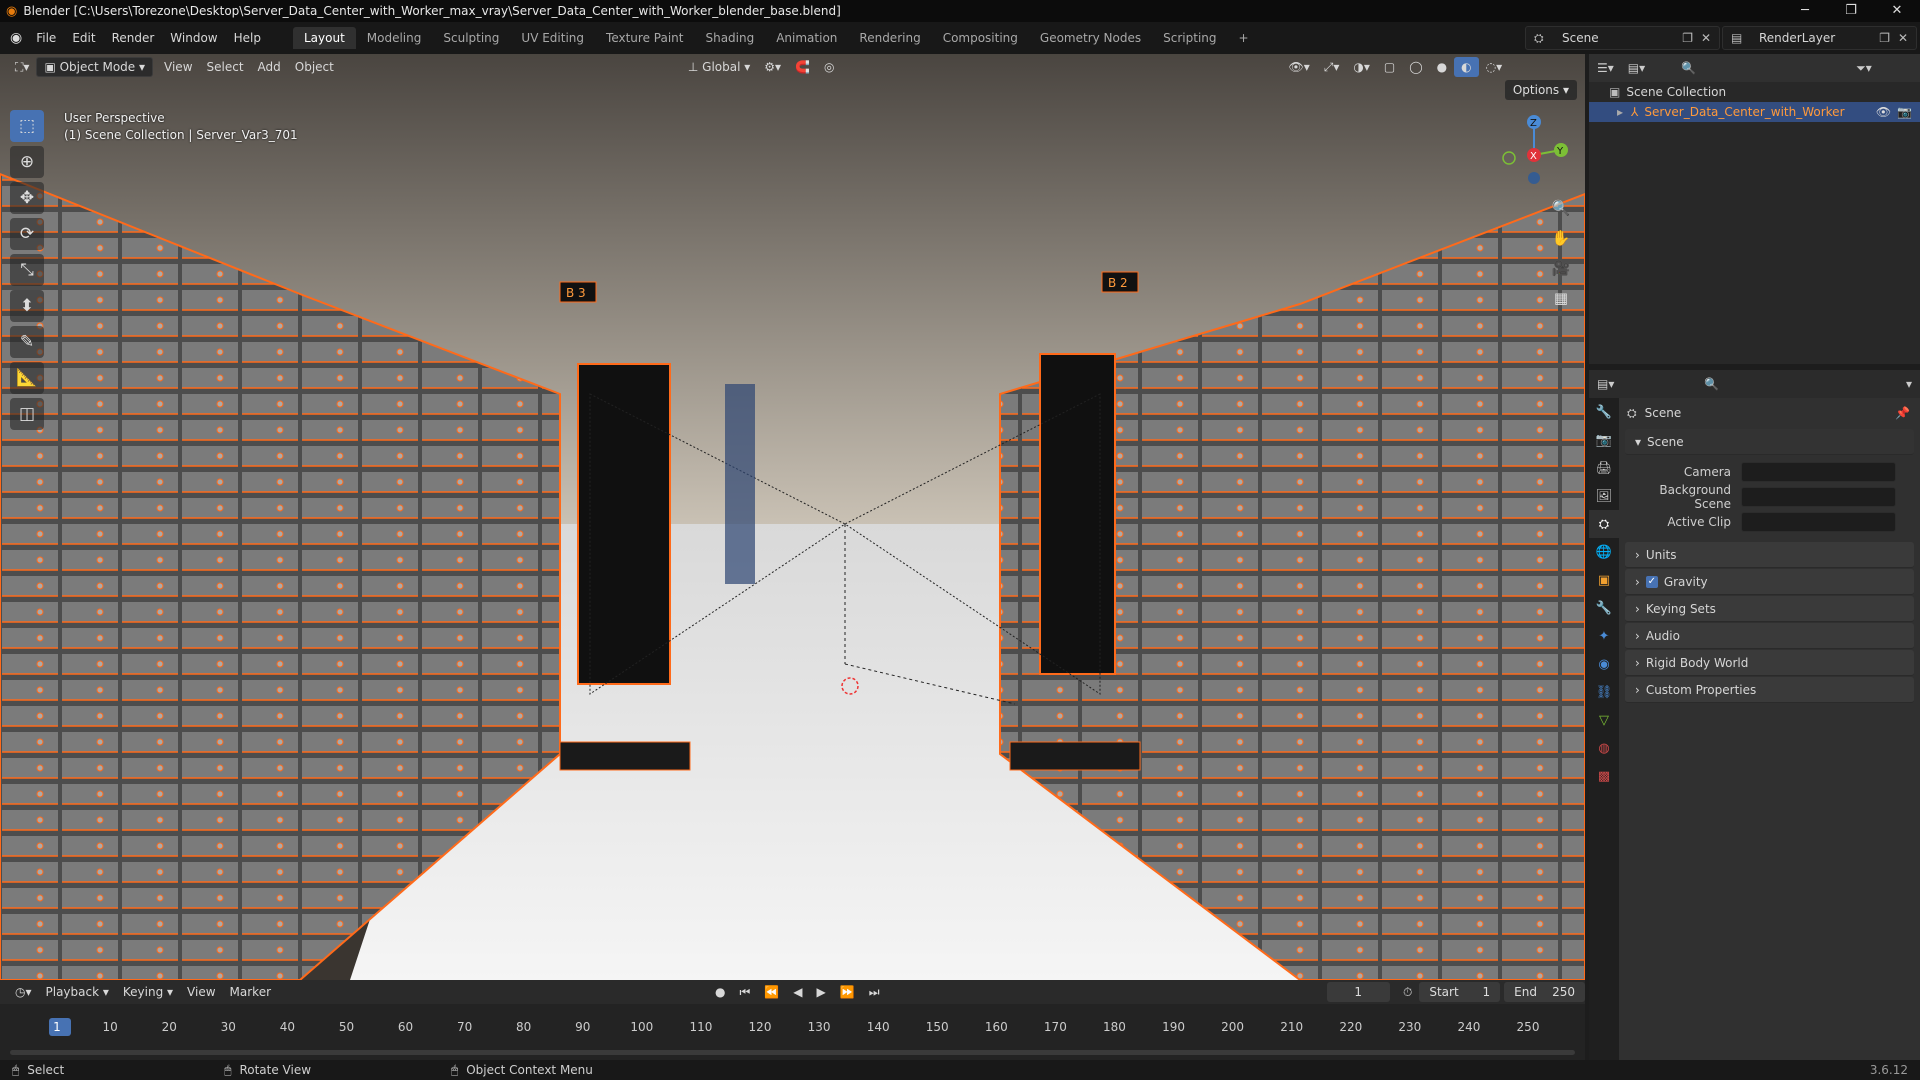 The height and width of the screenshot is (1080, 1920). Describe the element at coordinates (83, 38) in the screenshot. I see `menu-edit: Edit` at that location.